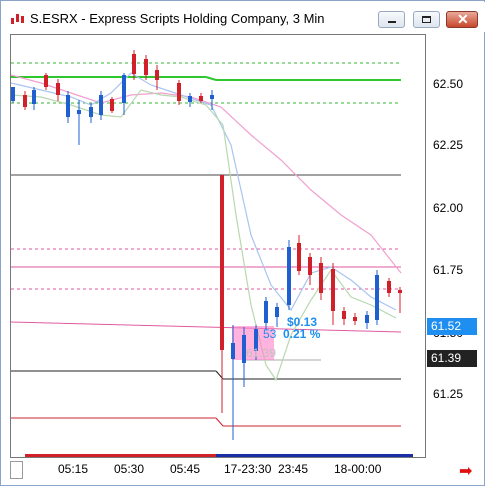 The image size is (487, 488). What do you see at coordinates (185, 469) in the screenshot?
I see `x-tick-3: 05:45` at bounding box center [185, 469].